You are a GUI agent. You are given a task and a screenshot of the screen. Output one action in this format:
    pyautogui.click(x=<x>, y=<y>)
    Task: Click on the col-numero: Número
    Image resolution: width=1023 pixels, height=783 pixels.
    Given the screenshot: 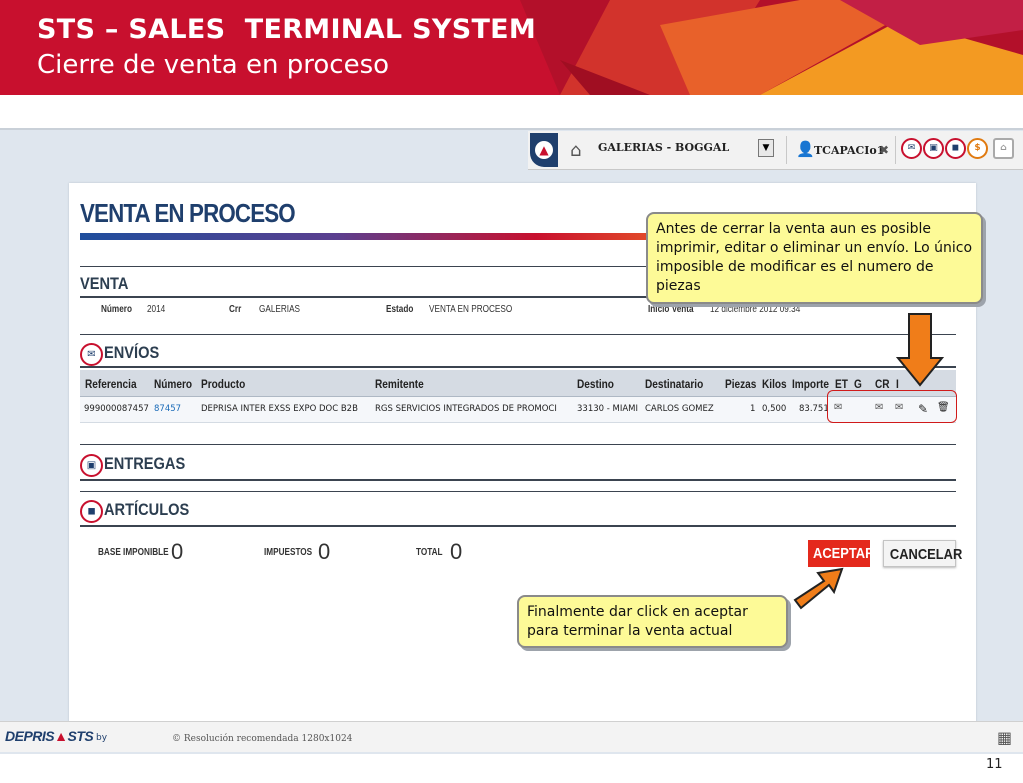 What is the action you would take?
    pyautogui.click(x=173, y=384)
    